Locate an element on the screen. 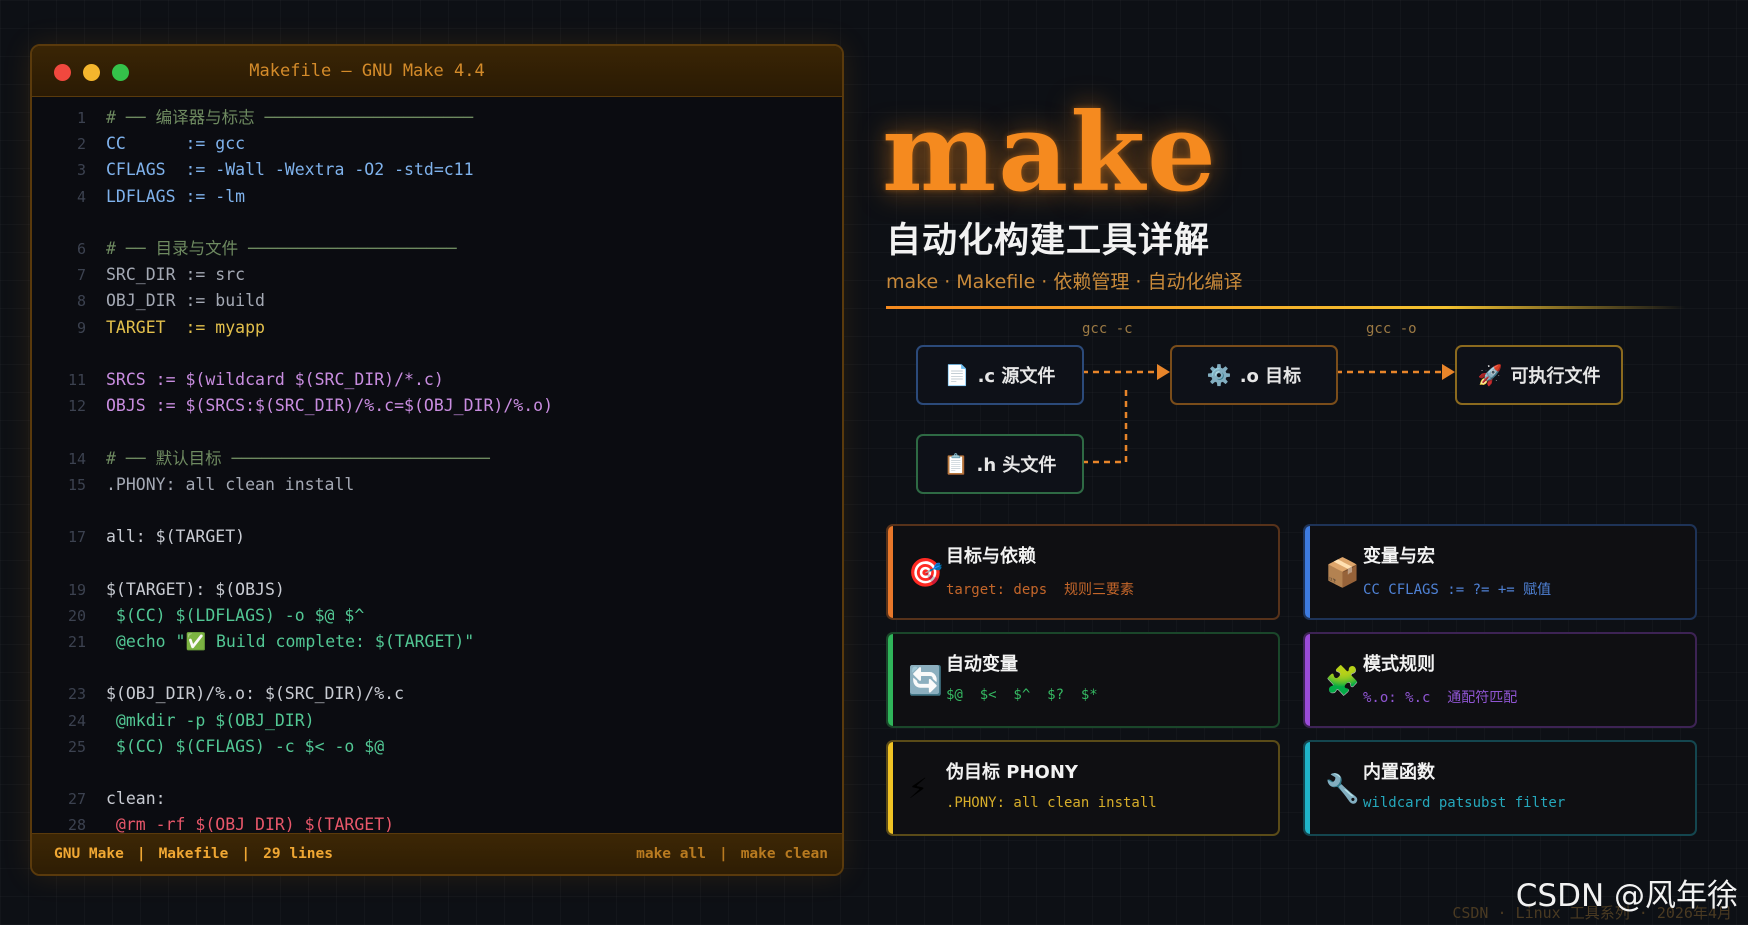  document-icon: 📄 is located at coordinates (957, 375).